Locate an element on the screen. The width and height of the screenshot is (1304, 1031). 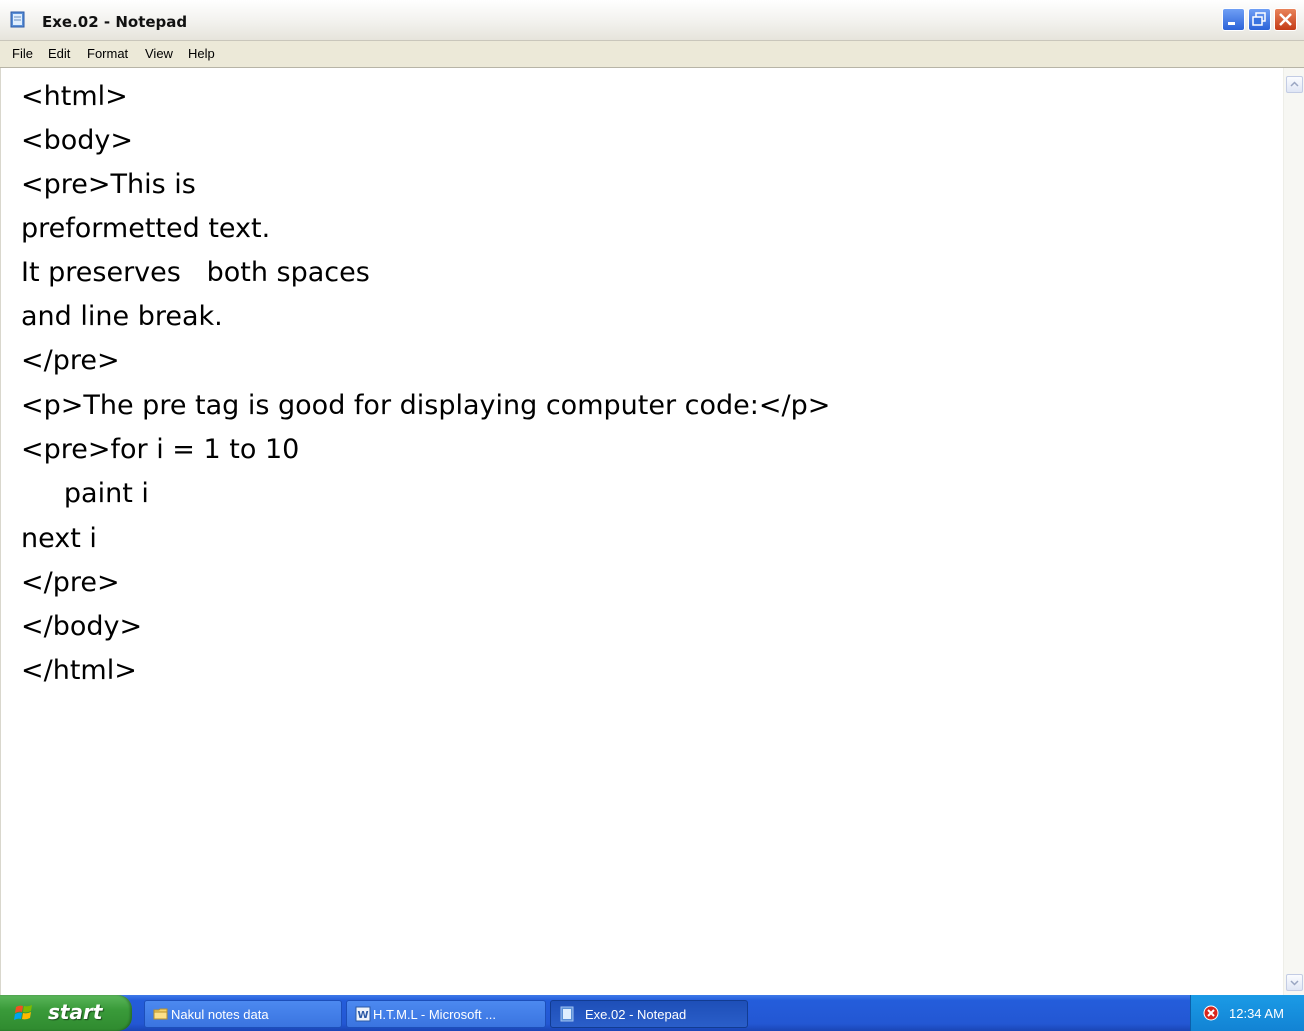
system-tray: 12:34 AM is located at coordinates (1247, 1013).